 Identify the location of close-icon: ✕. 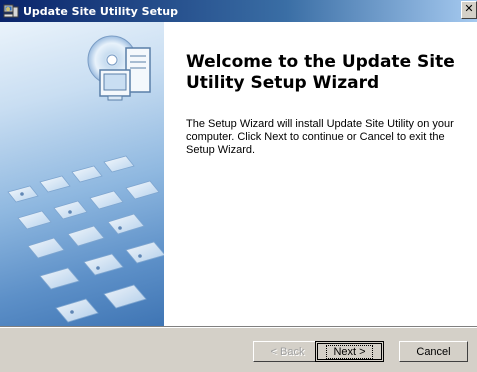
(469, 8).